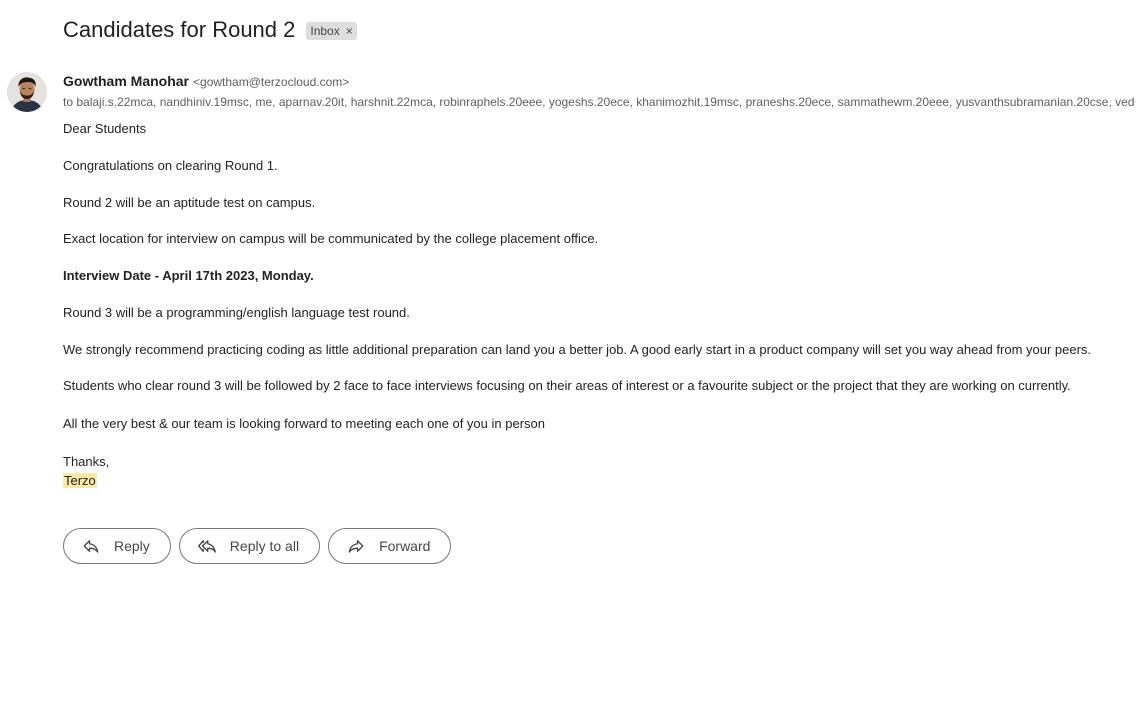 Image resolution: width=1148 pixels, height=709 pixels. What do you see at coordinates (206, 546) in the screenshot?
I see `reply-all-icon` at bounding box center [206, 546].